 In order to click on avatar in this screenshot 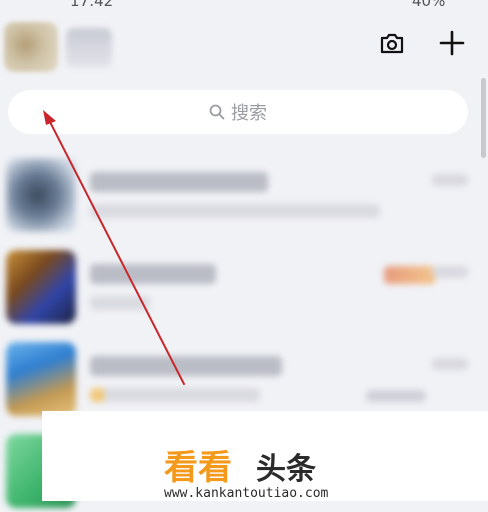, I will do `click(31, 47)`.